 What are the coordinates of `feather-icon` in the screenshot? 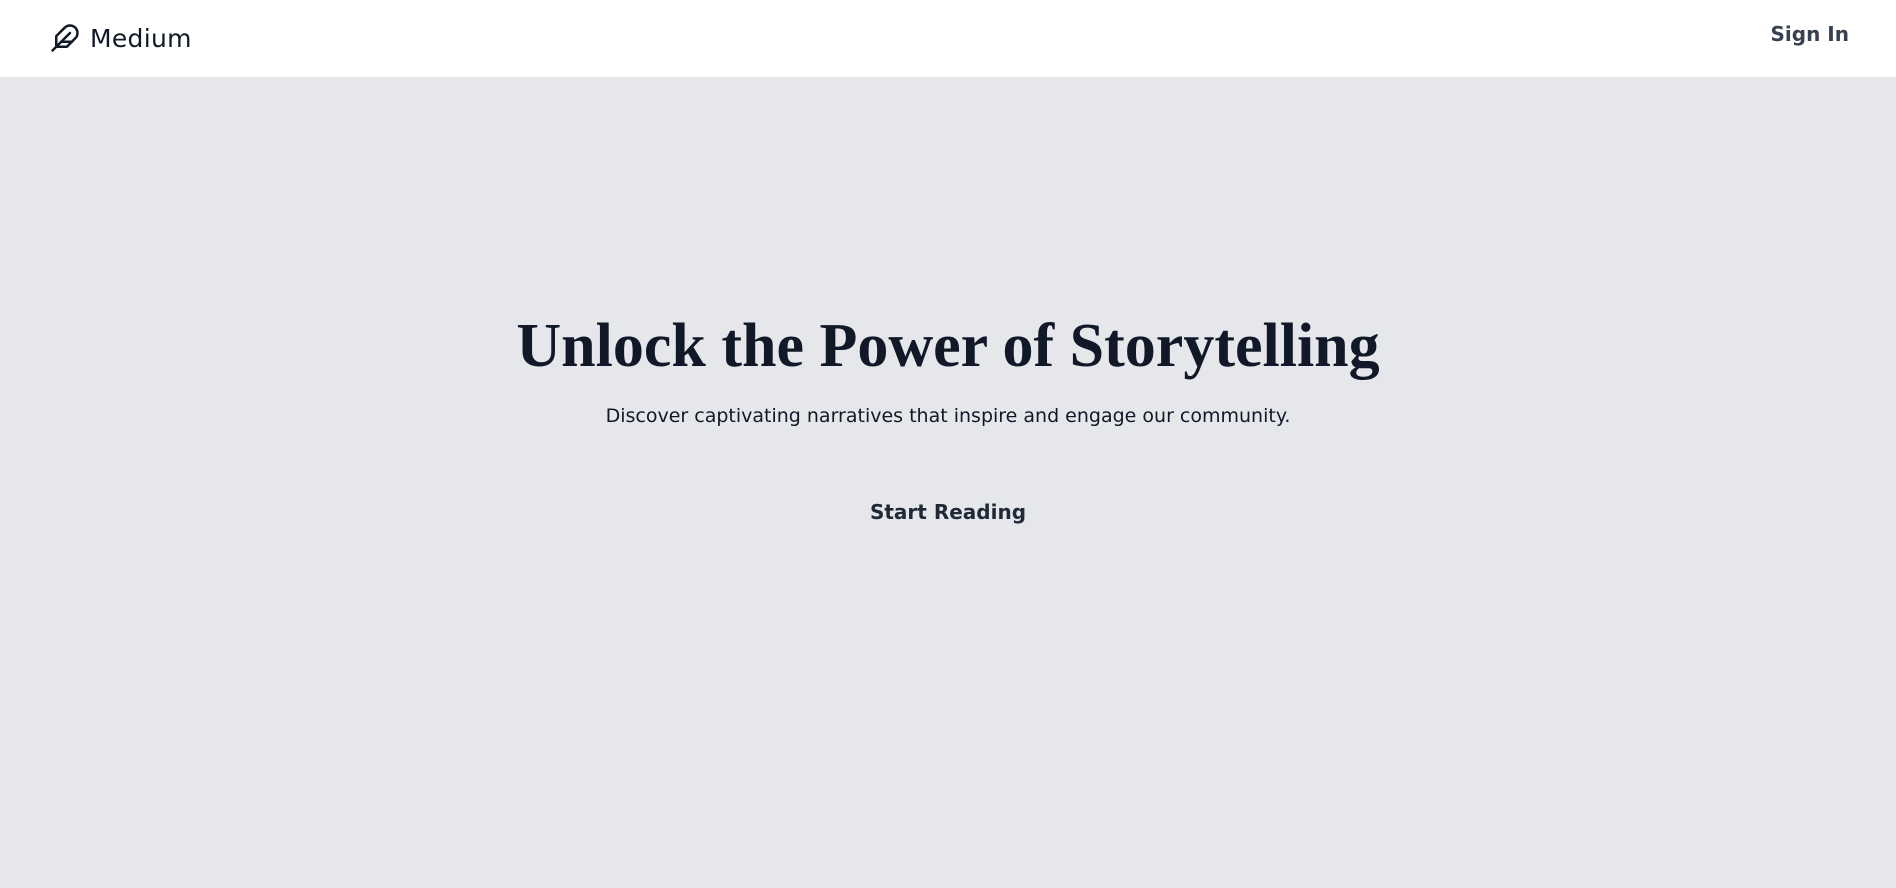 It's located at (65, 38).